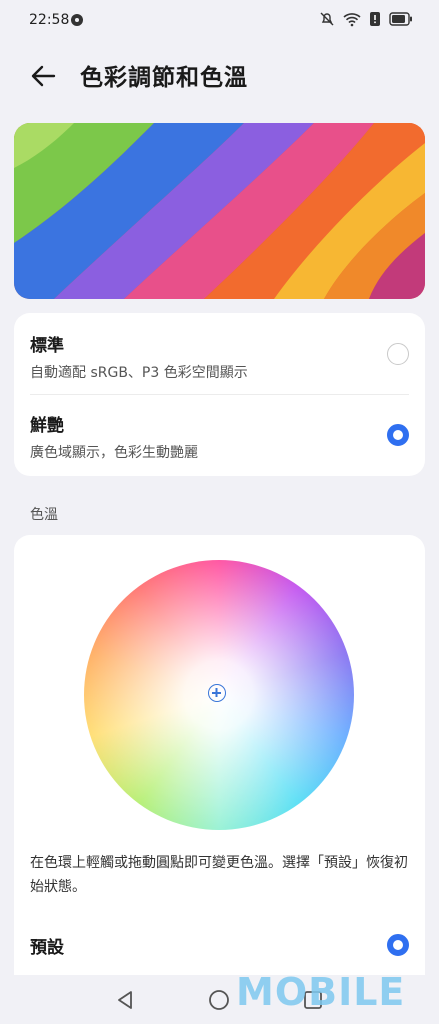  Describe the element at coordinates (327, 19) in the screenshot. I see `mute-icon` at that location.